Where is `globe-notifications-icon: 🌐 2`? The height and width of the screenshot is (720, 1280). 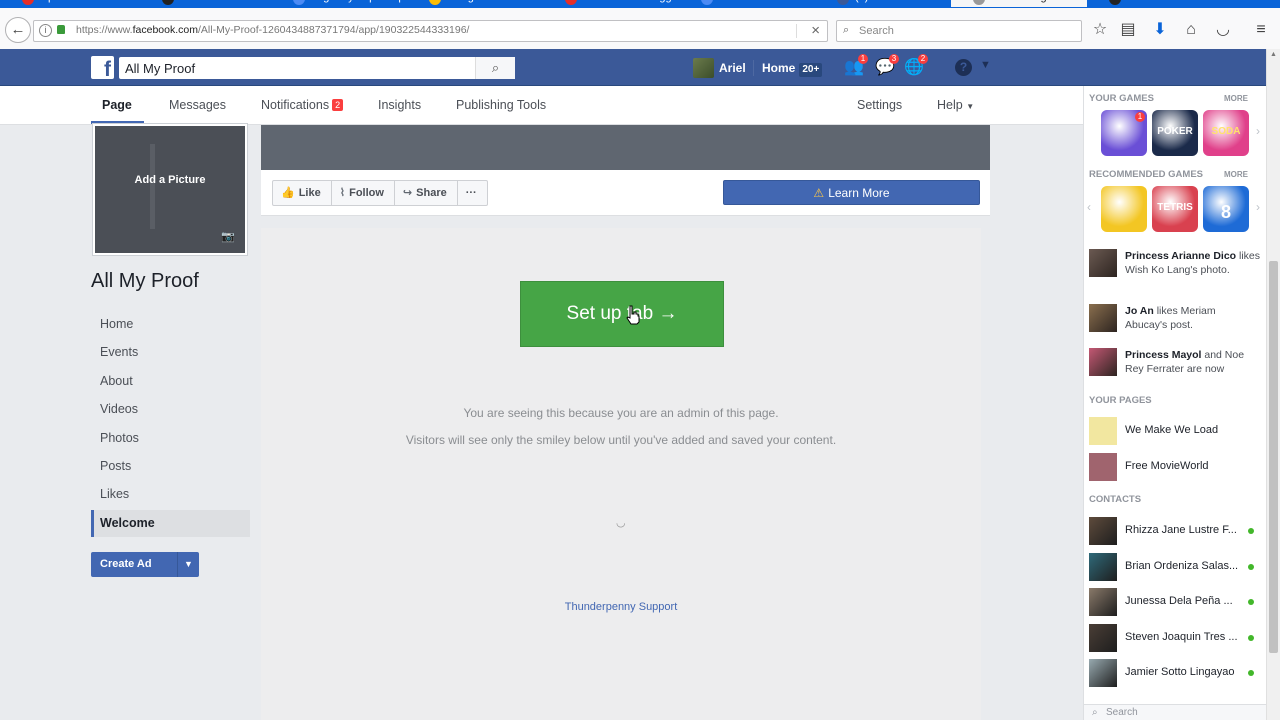 globe-notifications-icon: 🌐 2 is located at coordinates (915, 66).